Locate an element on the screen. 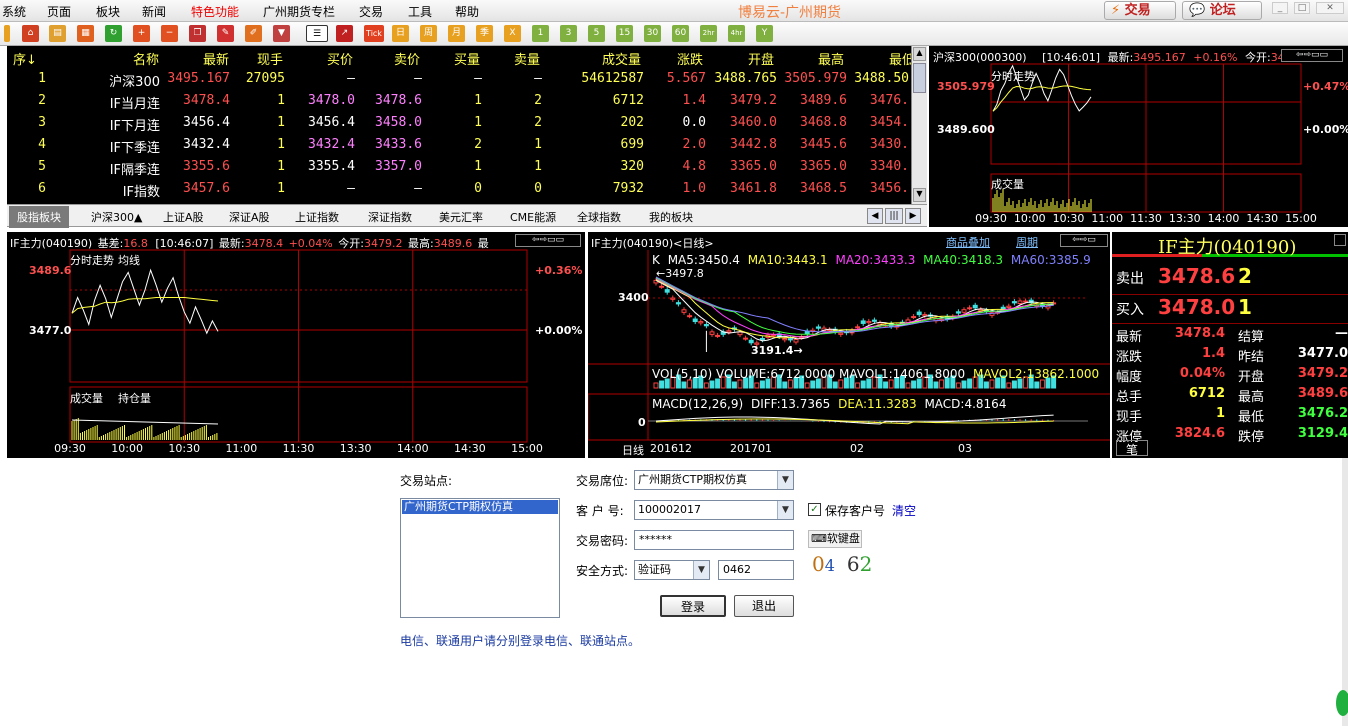  copy-icon: ❐ is located at coordinates (197, 33).